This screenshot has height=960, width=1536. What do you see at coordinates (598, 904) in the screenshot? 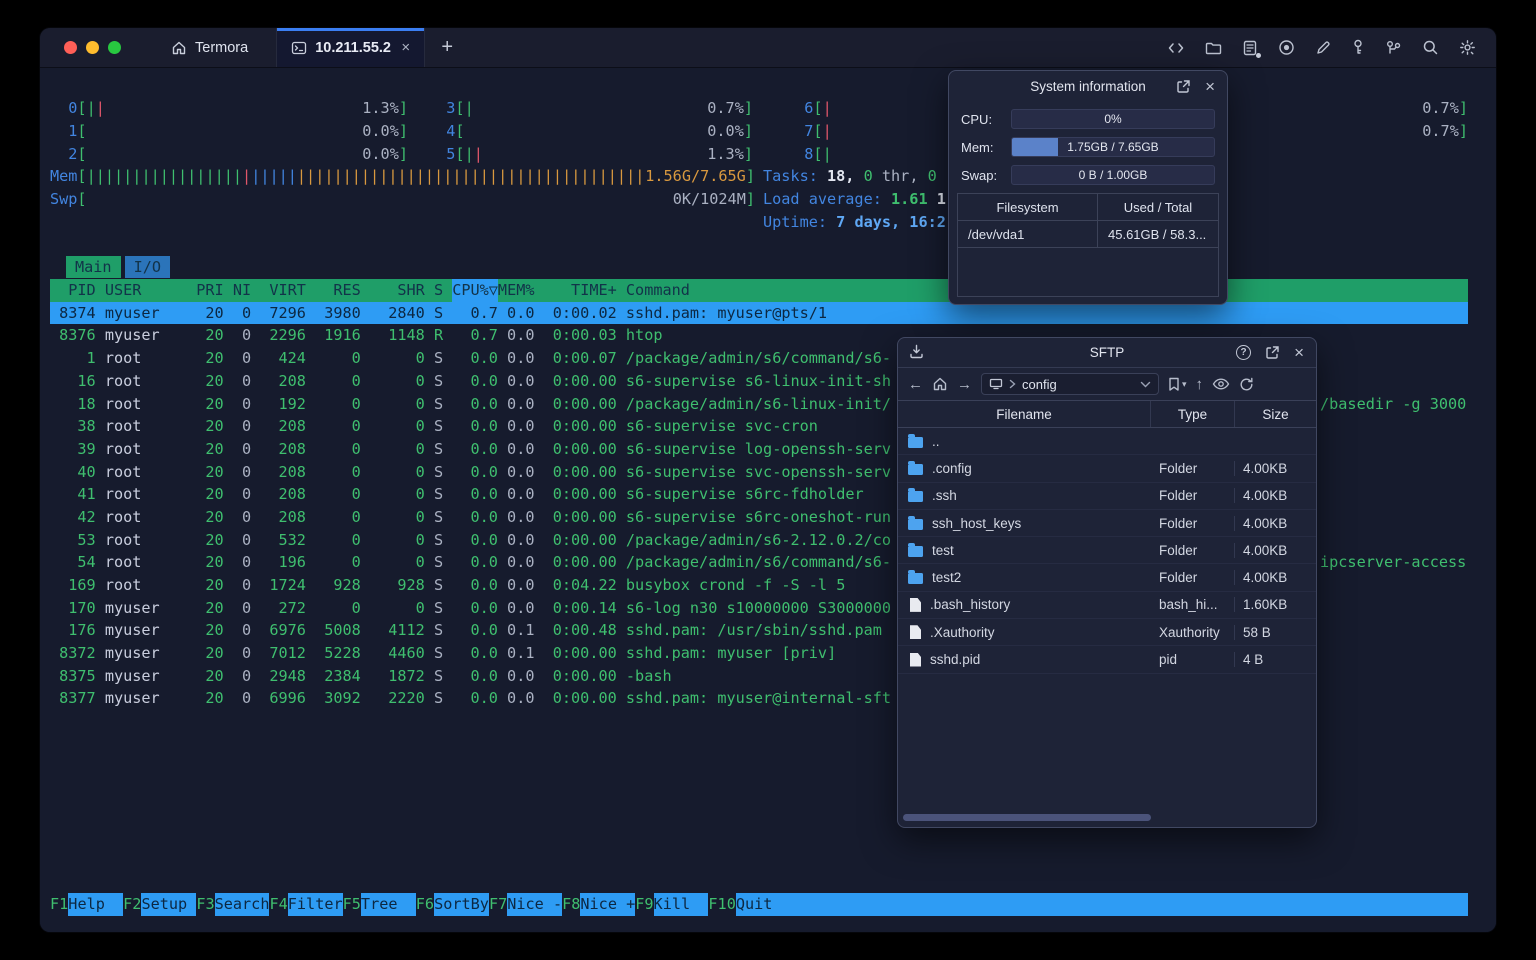
I see `fn-key: F8 Nice +` at bounding box center [598, 904].